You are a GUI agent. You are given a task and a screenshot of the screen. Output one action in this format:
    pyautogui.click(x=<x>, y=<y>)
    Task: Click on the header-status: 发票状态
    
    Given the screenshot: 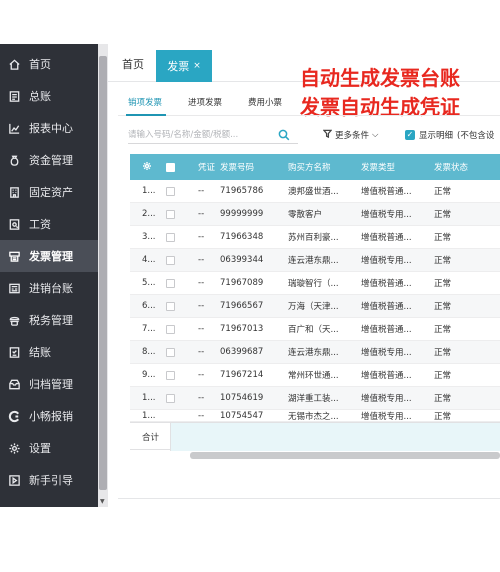 What is the action you would take?
    pyautogui.click(x=451, y=167)
    